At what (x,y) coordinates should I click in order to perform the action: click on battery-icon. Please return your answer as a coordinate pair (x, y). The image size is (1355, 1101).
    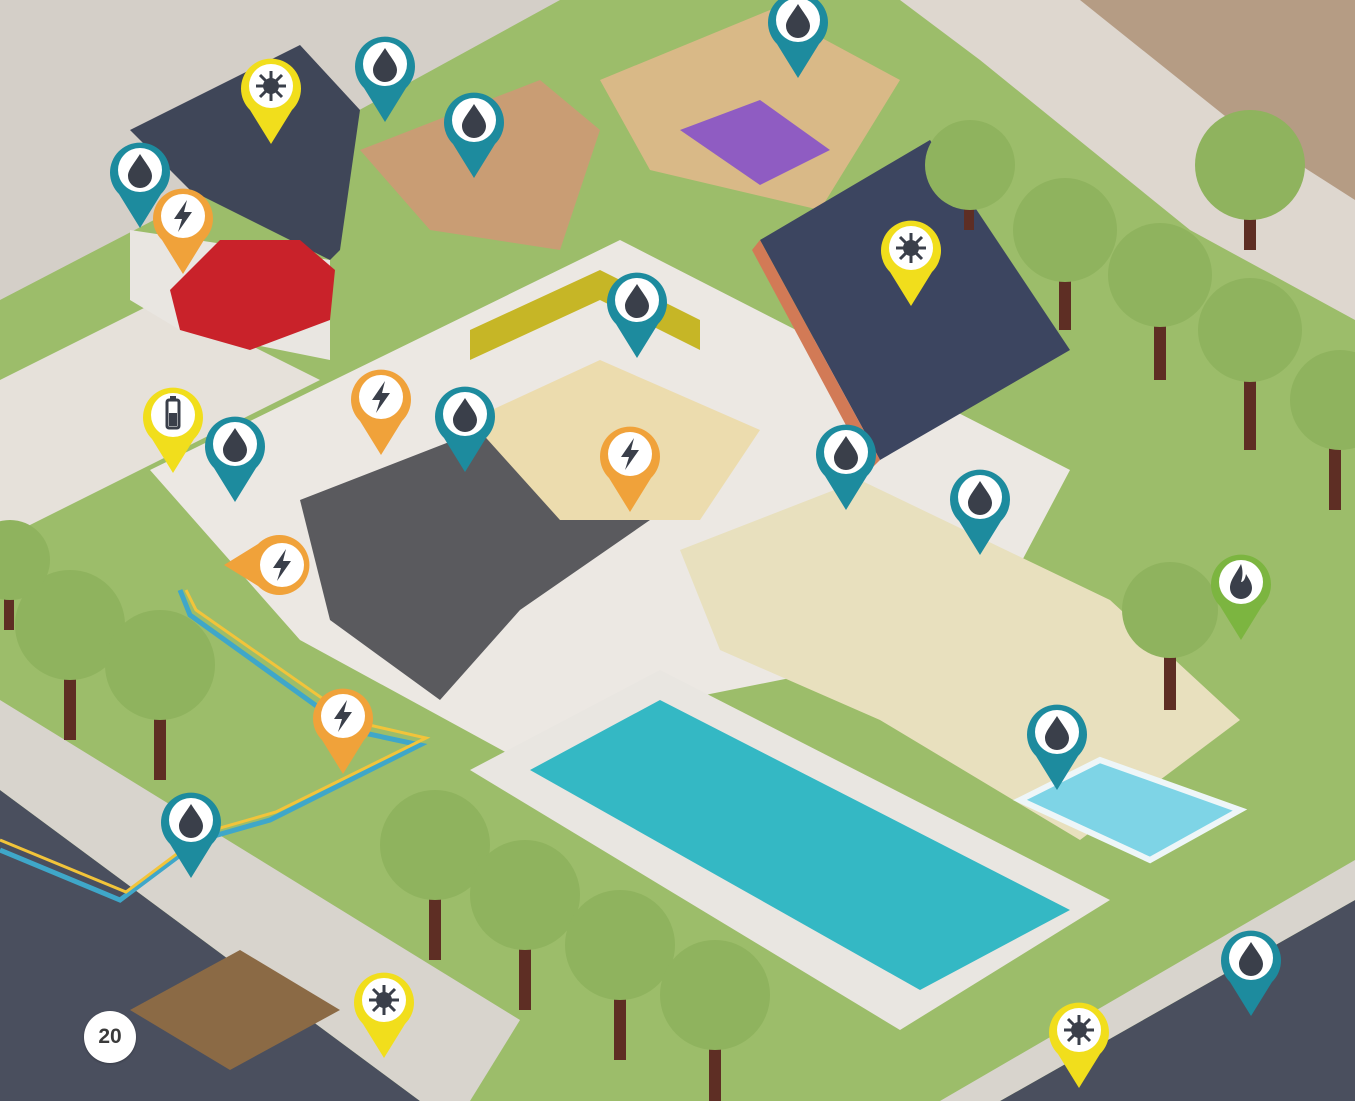
    Looking at the image, I should click on (173, 430).